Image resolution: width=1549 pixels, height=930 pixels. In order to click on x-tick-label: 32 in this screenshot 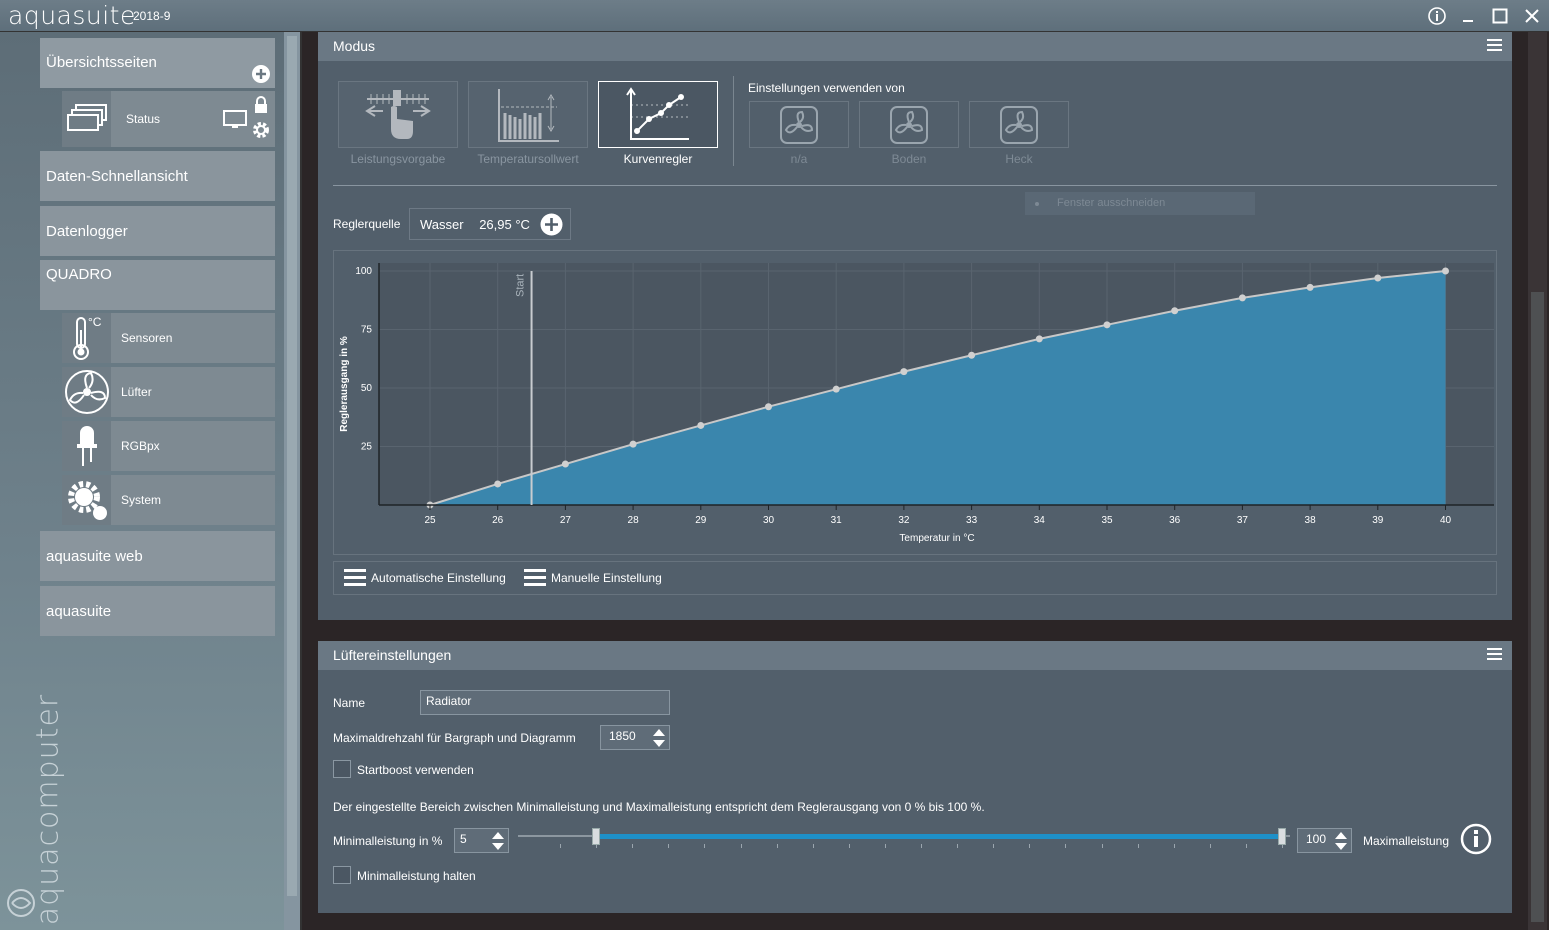, I will do `click(904, 520)`.